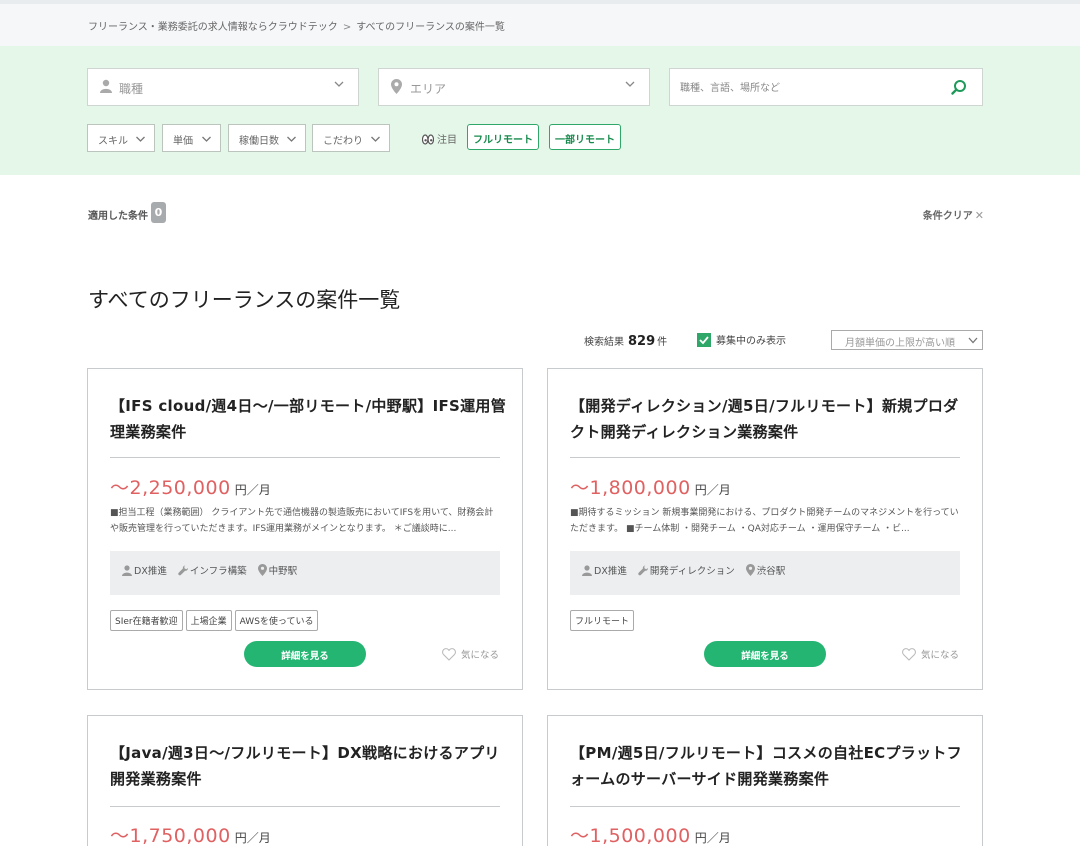 This screenshot has height=846, width=1080. Describe the element at coordinates (686, 571) in the screenshot. I see `job-role: 開発ディレクション` at that location.